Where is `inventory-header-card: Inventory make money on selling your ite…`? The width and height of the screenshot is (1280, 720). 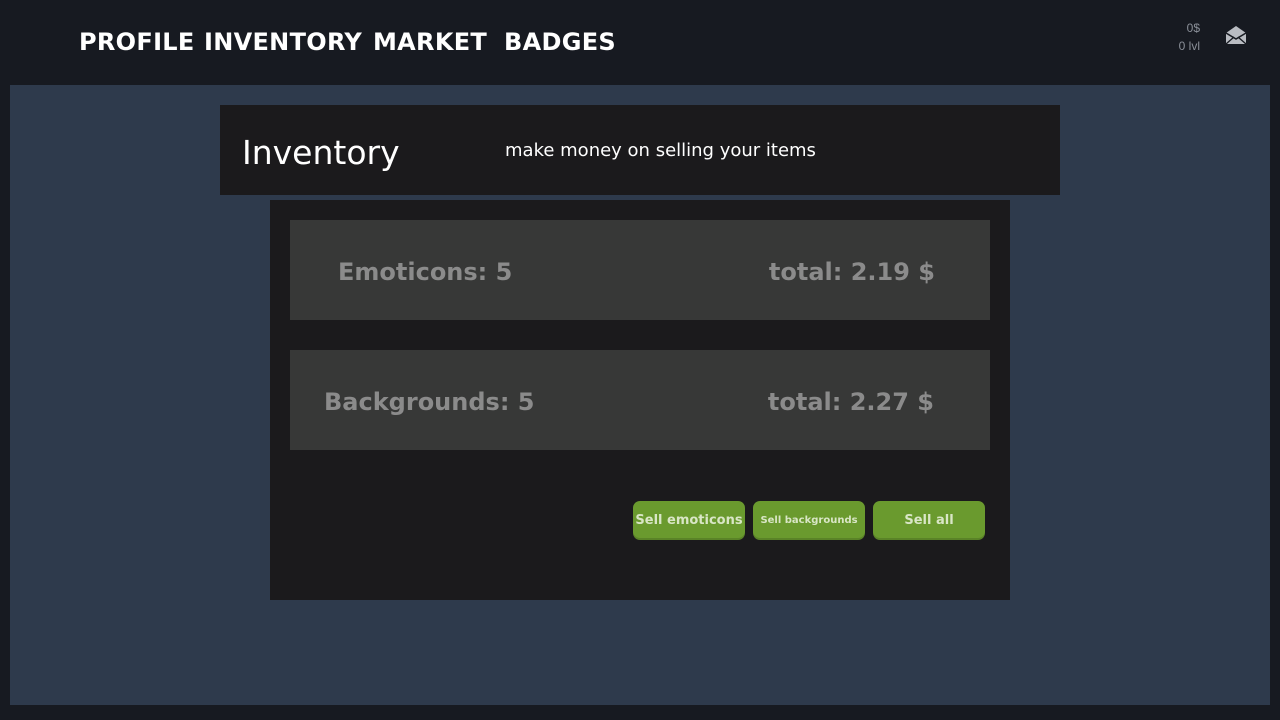
inventory-header-card: Inventory make money on selling your ite… is located at coordinates (640, 150).